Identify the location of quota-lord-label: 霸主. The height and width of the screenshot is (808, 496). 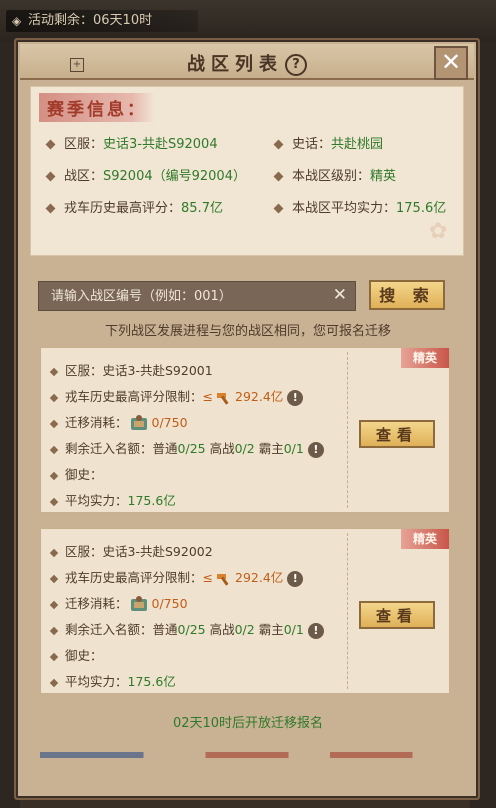
(271, 448).